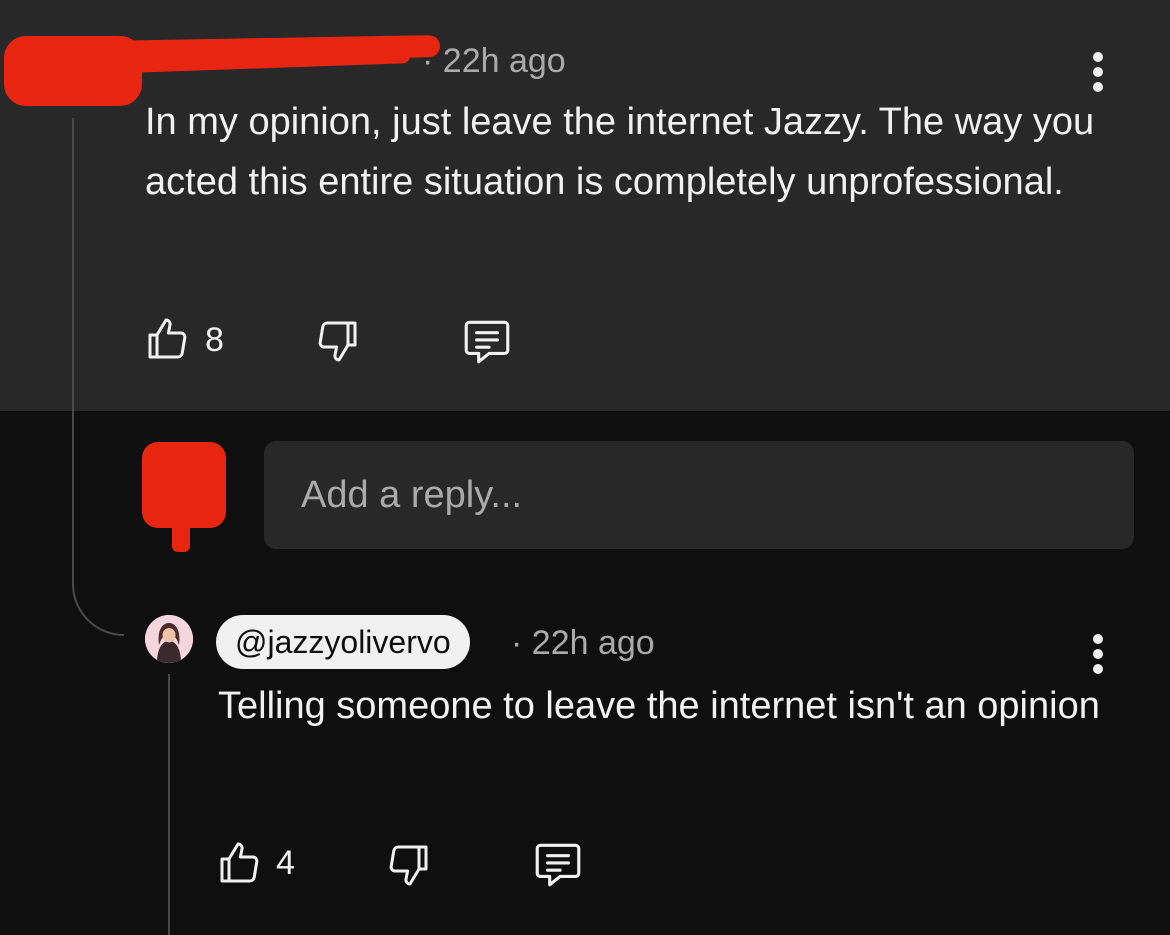 This screenshot has height=935, width=1170. Describe the element at coordinates (699, 495) in the screenshot. I see `add-reply-input` at that location.